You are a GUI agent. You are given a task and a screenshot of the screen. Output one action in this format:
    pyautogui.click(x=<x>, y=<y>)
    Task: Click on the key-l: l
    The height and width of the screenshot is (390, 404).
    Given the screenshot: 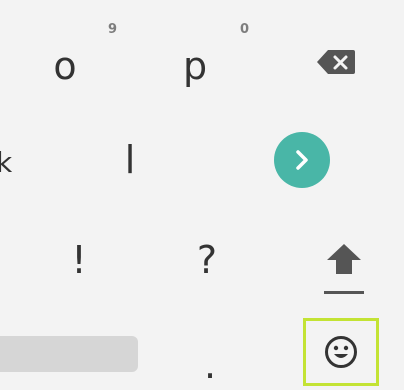 What is the action you would take?
    pyautogui.click(x=130, y=160)
    